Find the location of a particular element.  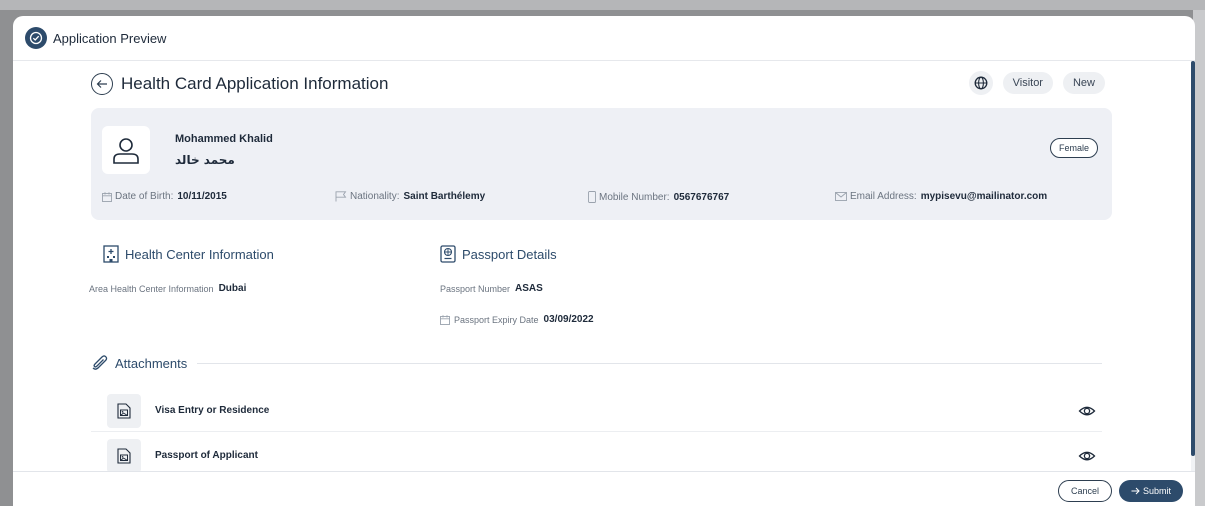

health-center-heading: Health Center Information is located at coordinates (188, 254).